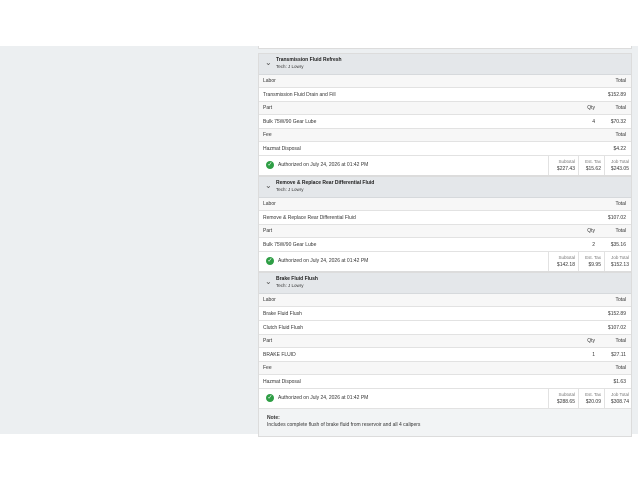  What do you see at coordinates (445, 283) in the screenshot?
I see `job-header: ⌄ Brake Fluid Flush Tech: J Lowry` at bounding box center [445, 283].